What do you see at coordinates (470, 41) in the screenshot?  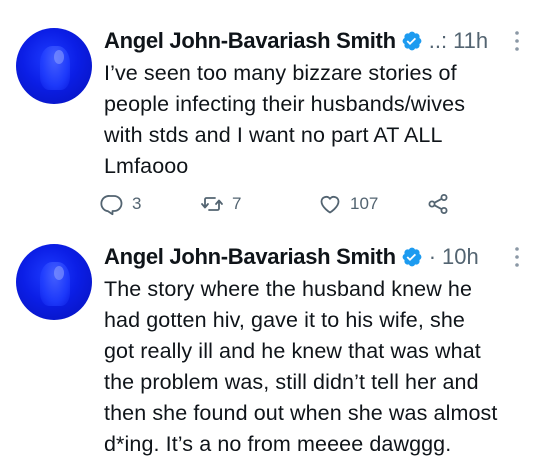 I see `timestamp: 11h` at bounding box center [470, 41].